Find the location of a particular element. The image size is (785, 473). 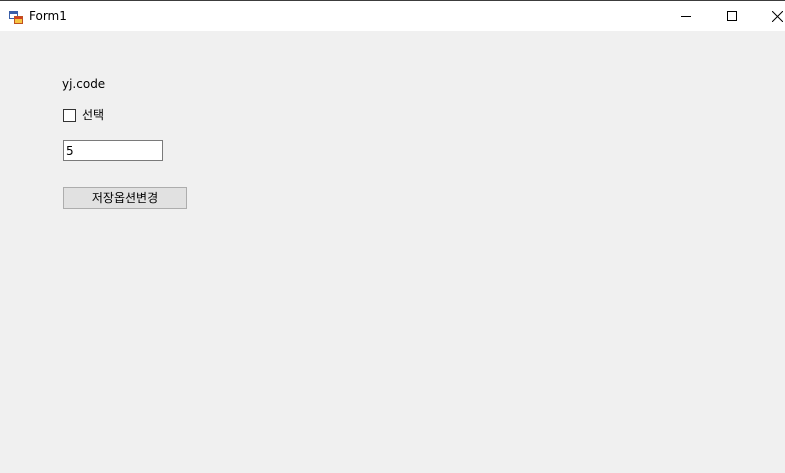

code-label: yj.code is located at coordinates (84, 84).